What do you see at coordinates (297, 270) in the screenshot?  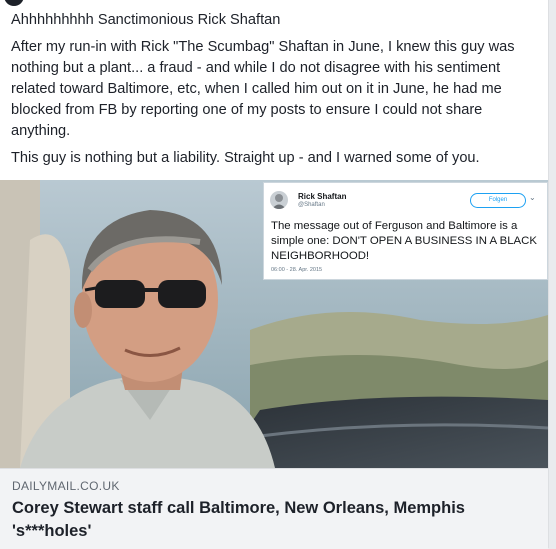 I see `tweet-date: 06:00 - 28. Apr. 2015` at bounding box center [297, 270].